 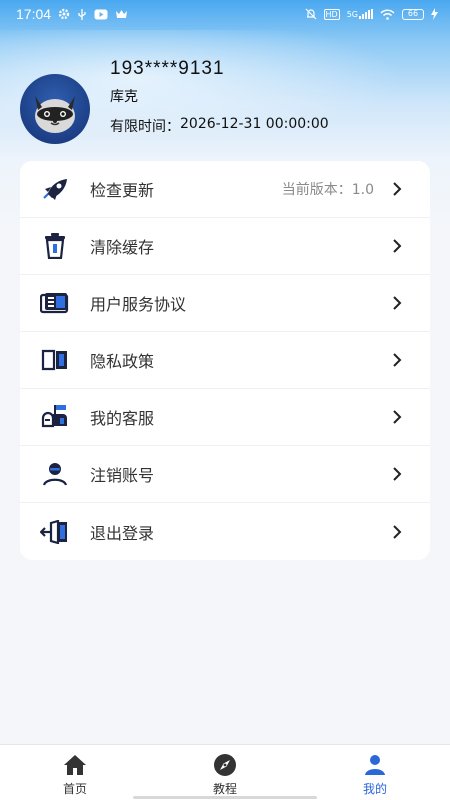 I want to click on user-nickname: 库克, so click(x=124, y=97).